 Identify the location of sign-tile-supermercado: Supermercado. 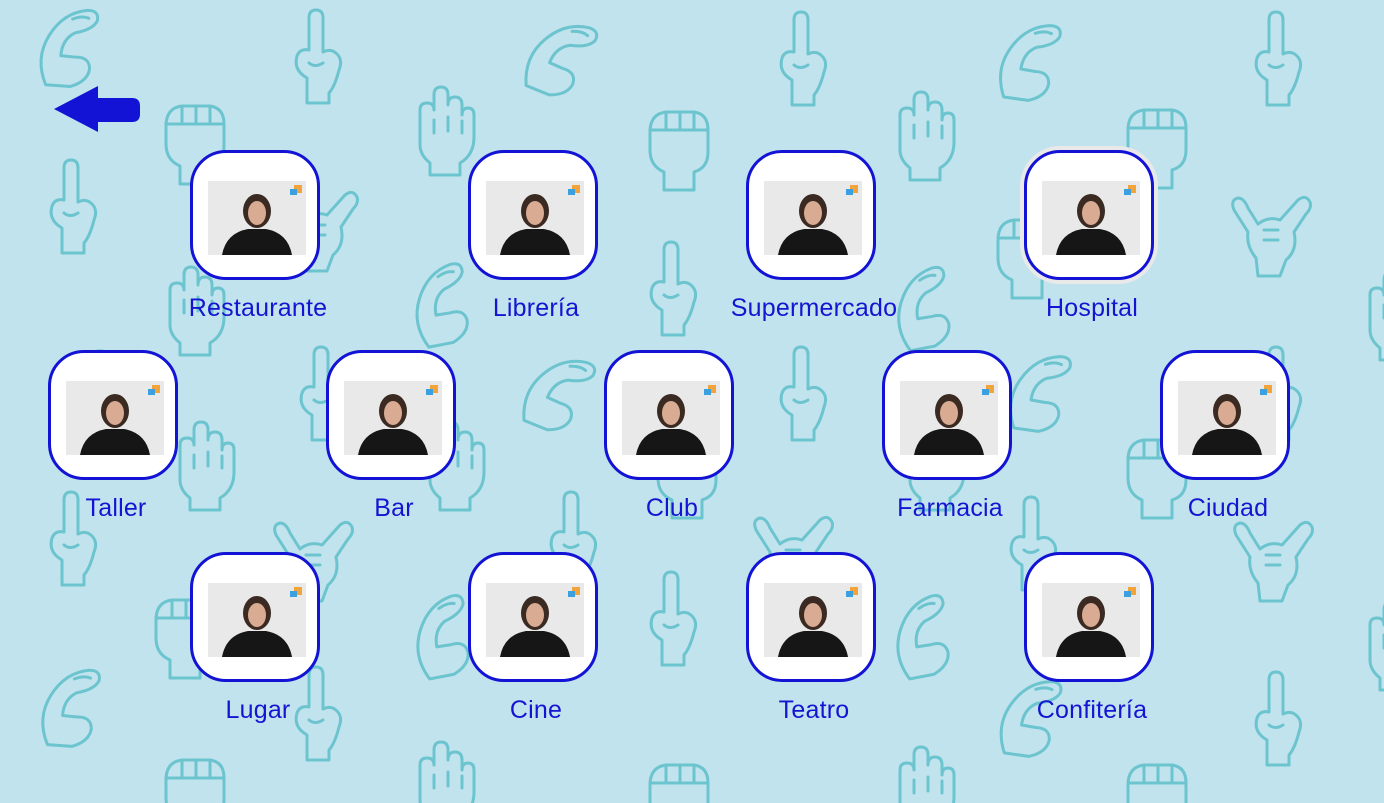
(814, 242).